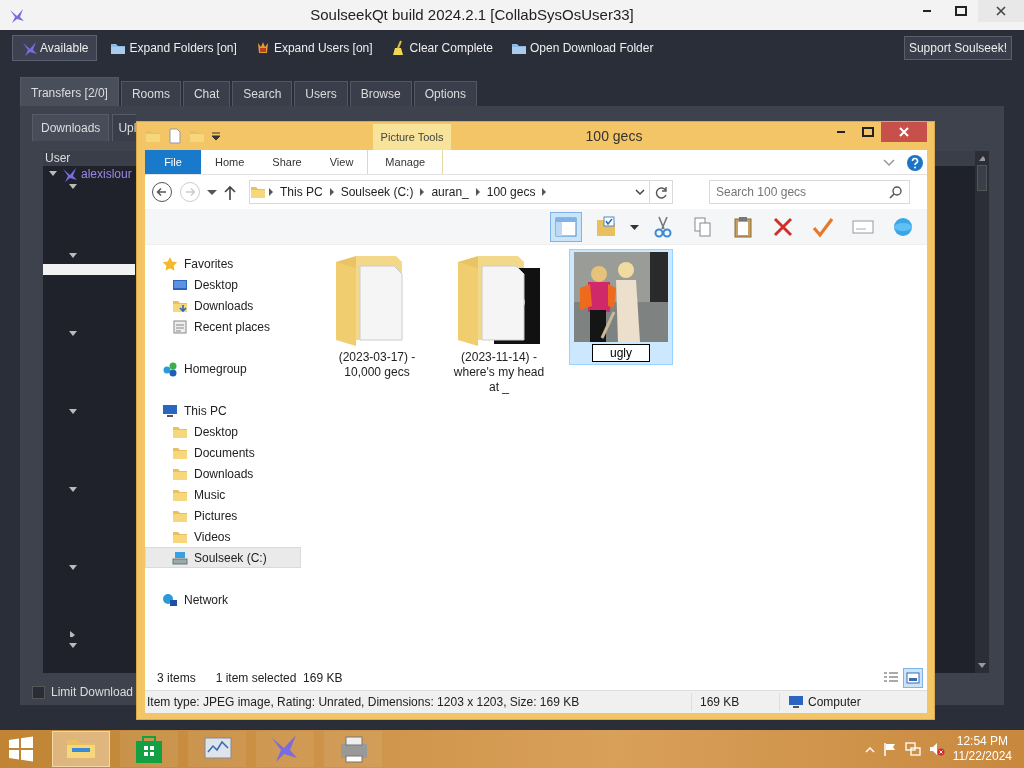 The image size is (1024, 768). Describe the element at coordinates (499, 323) in the screenshot. I see `file-item: (2023-11-14) - where's my head at _` at that location.